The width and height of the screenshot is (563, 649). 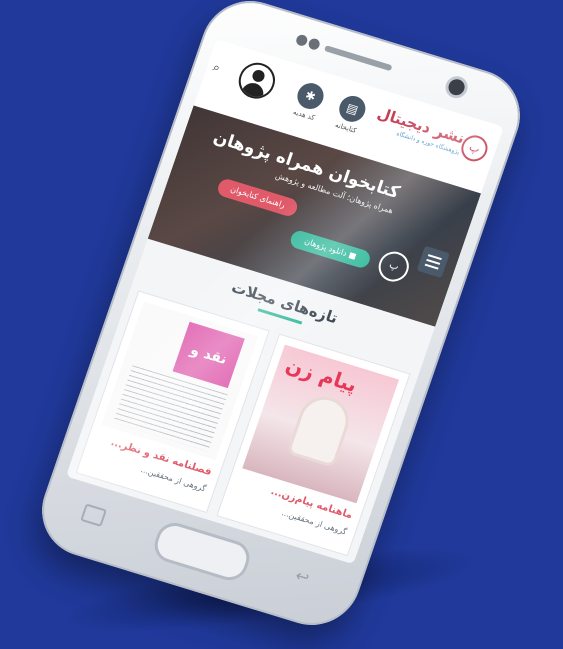 What do you see at coordinates (433, 134) in the screenshot?
I see `brand-logo: پ نشر دیجیتال پژوهشگاه حوزه و دانشگاه` at bounding box center [433, 134].